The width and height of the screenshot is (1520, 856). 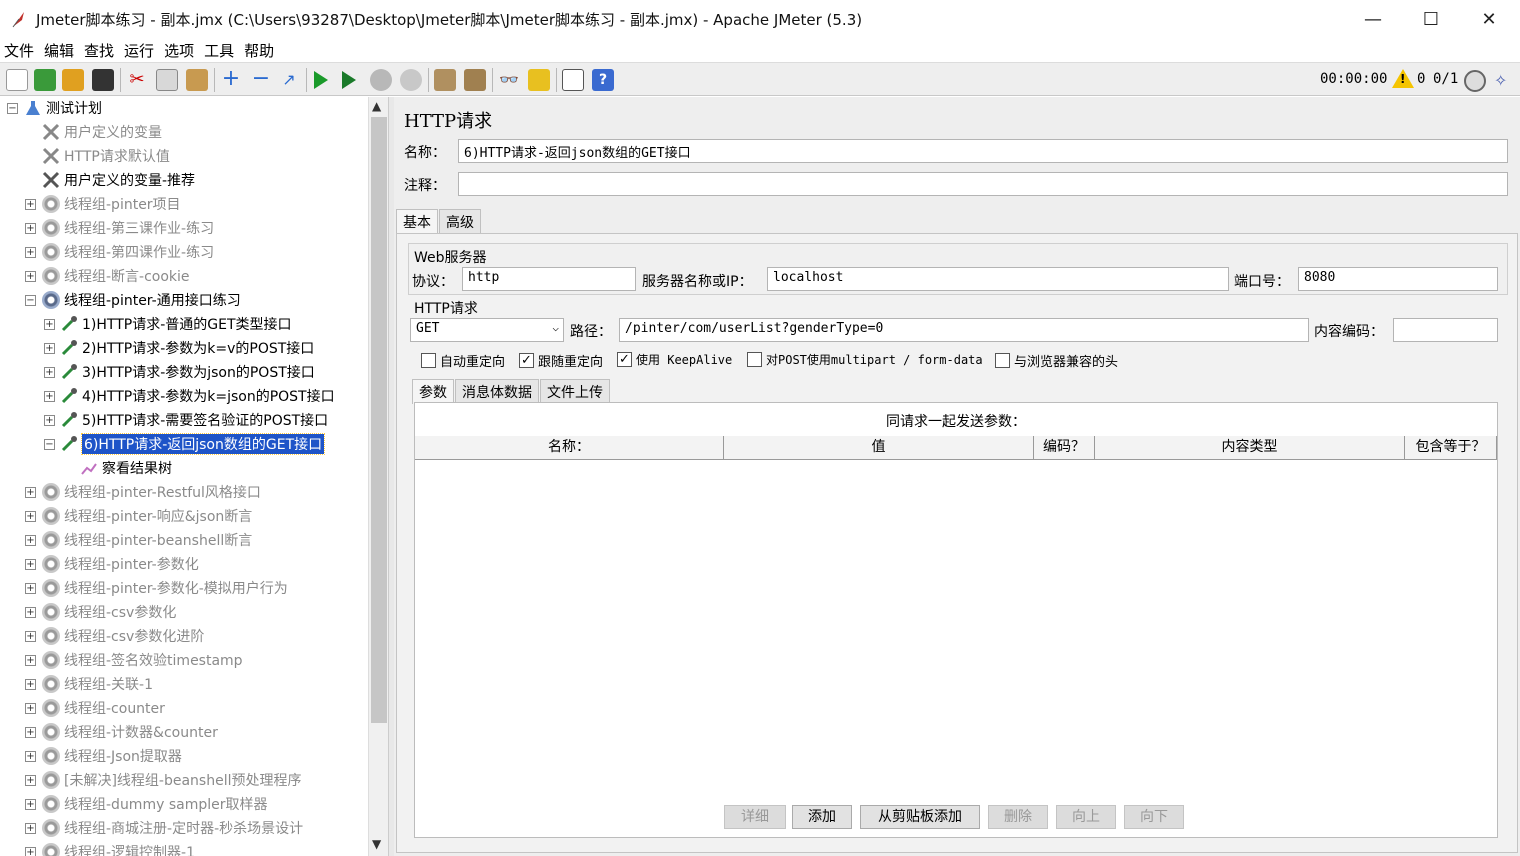 I want to click on tree-item-thread-group: 线程组-第四课作业-练习, so click(x=128, y=252).